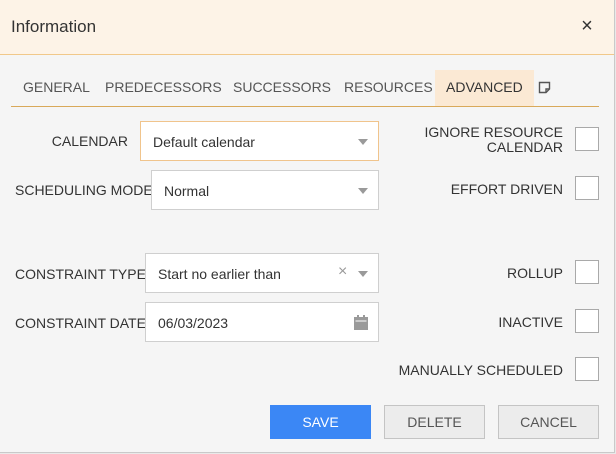 The height and width of the screenshot is (454, 616). What do you see at coordinates (506, 189) in the screenshot?
I see `effort-driven-label: EFFORT DRIVEN` at bounding box center [506, 189].